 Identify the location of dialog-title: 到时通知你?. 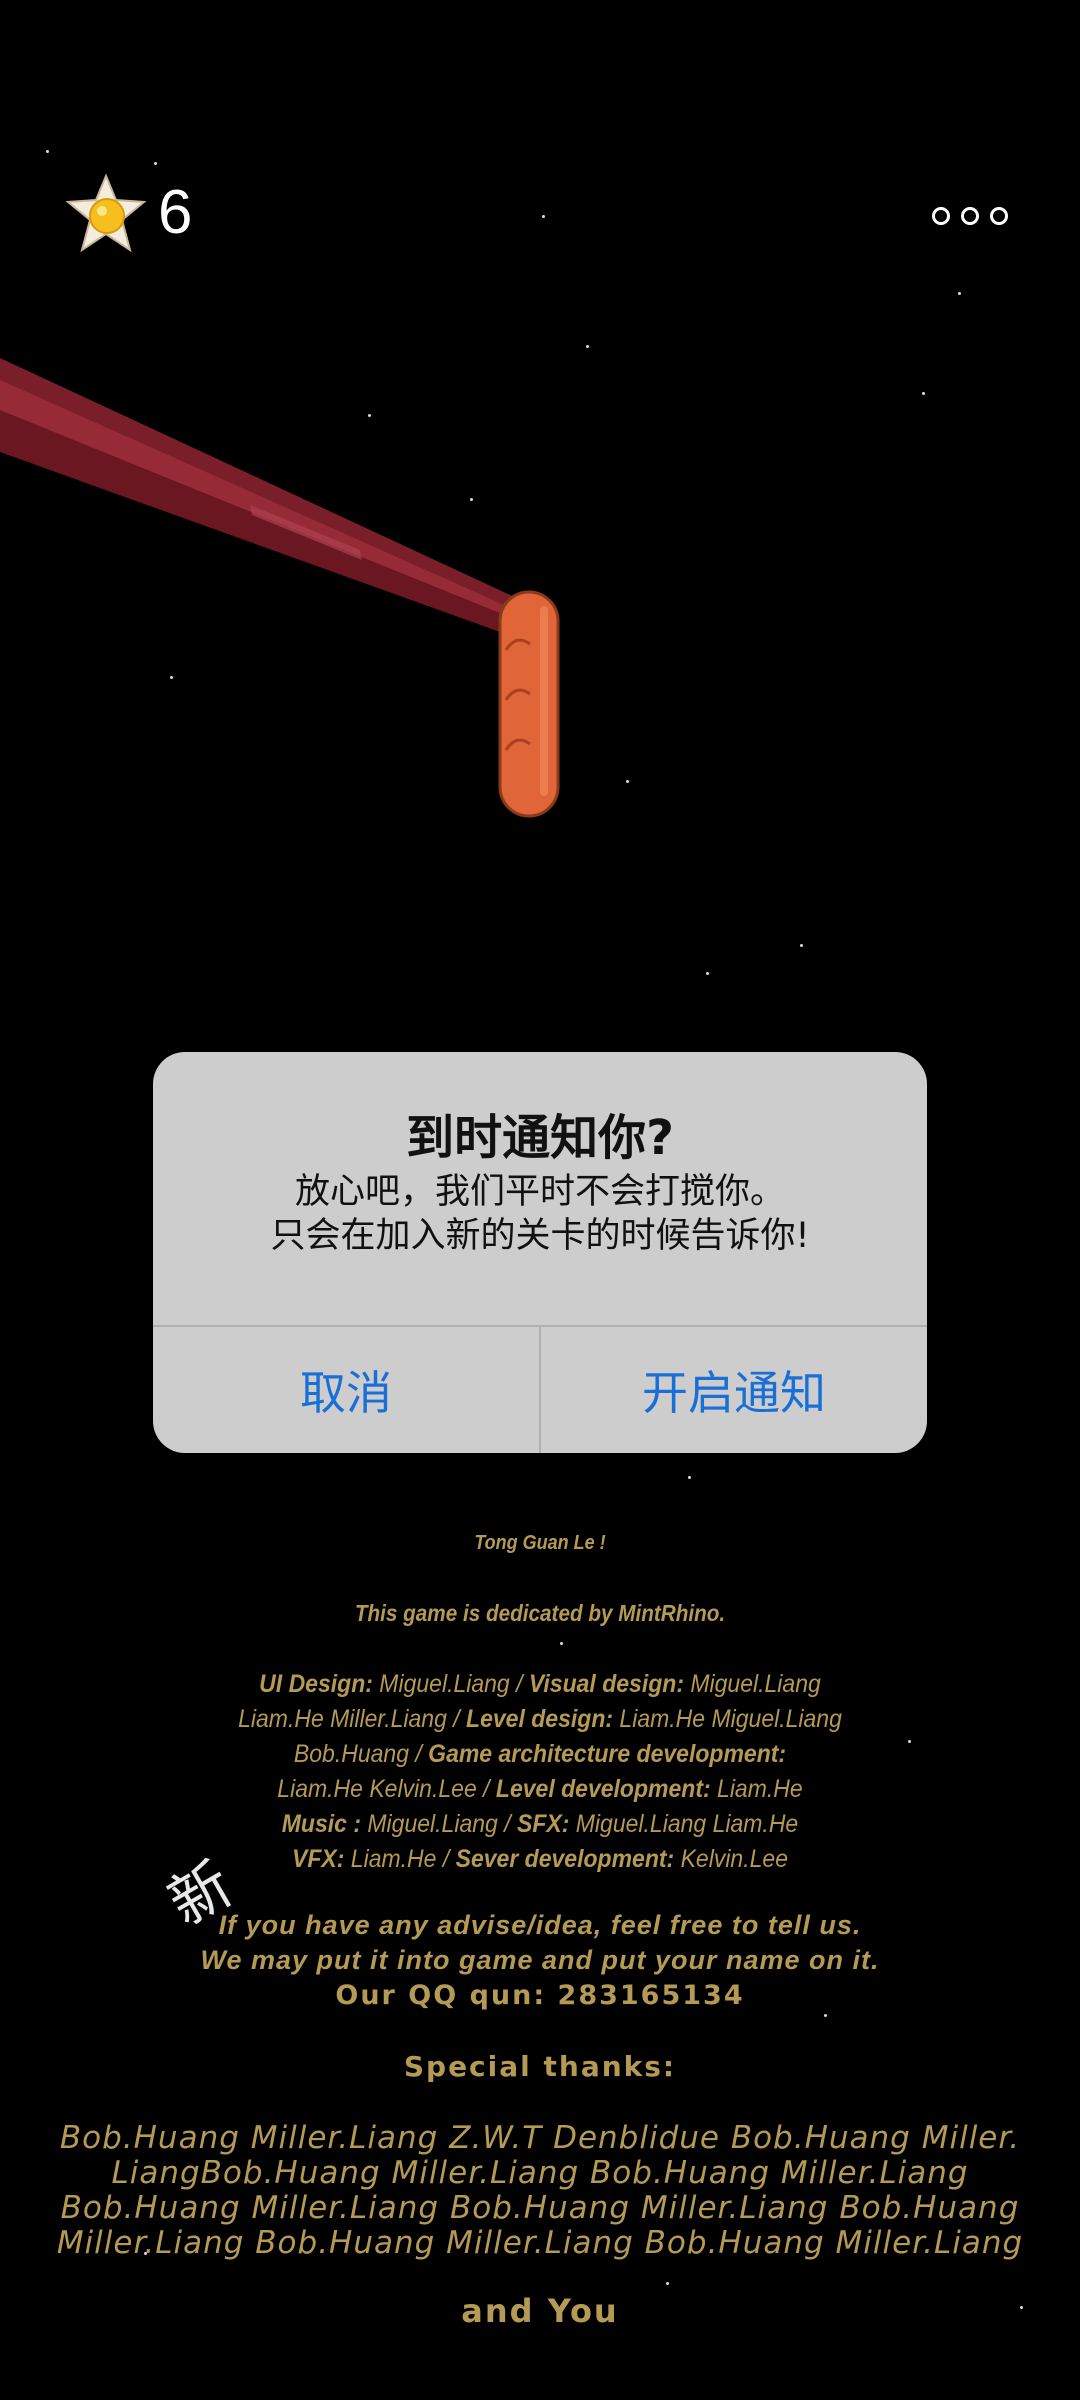
(540, 1138).